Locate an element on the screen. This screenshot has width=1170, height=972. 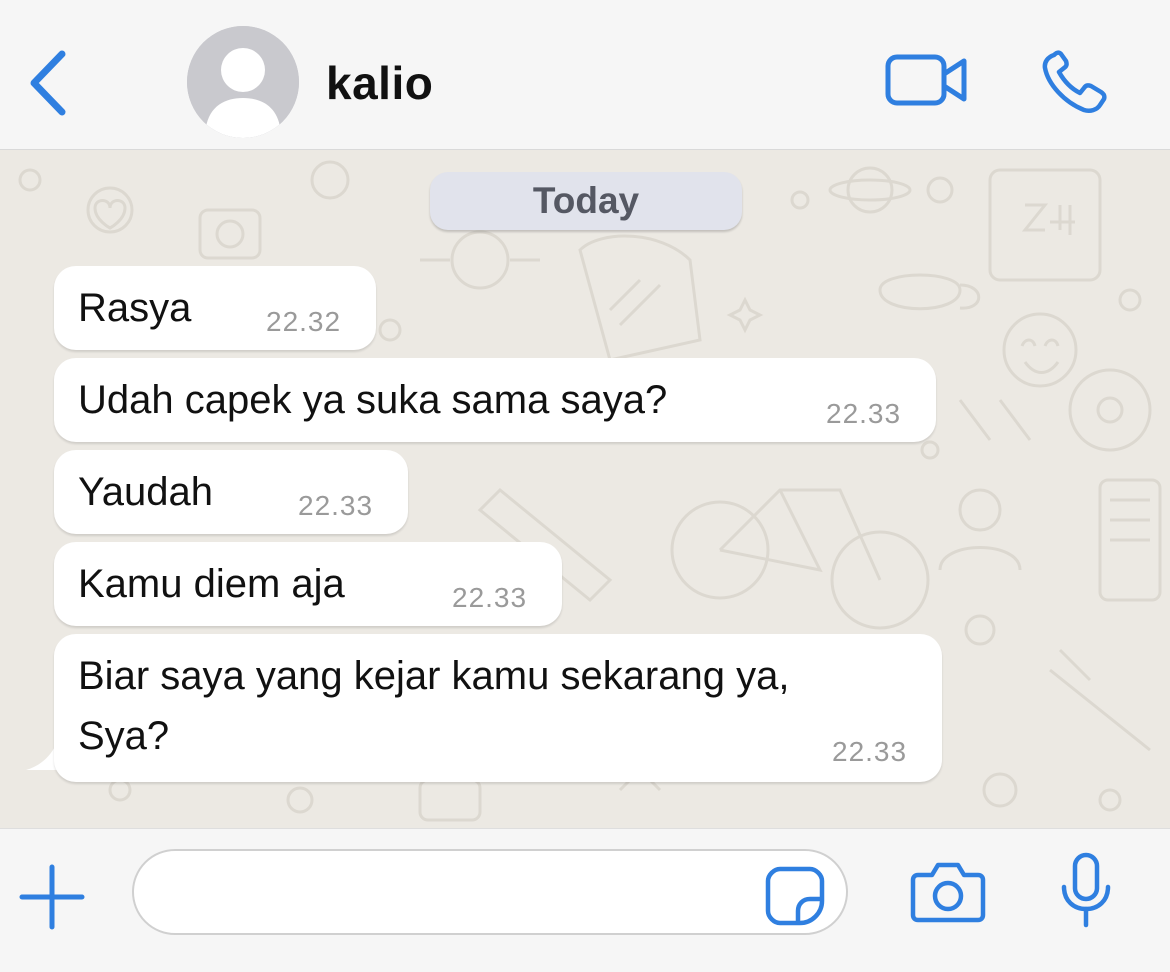
chevron-left-icon is located at coordinates (48, 83).